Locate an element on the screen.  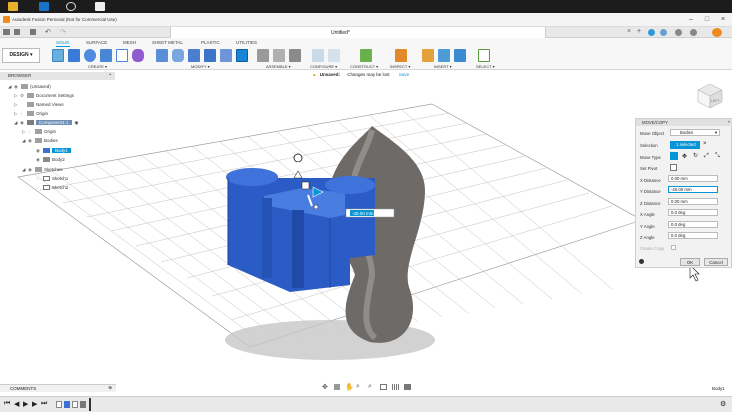
joint-icon is located at coordinates (279, 55).